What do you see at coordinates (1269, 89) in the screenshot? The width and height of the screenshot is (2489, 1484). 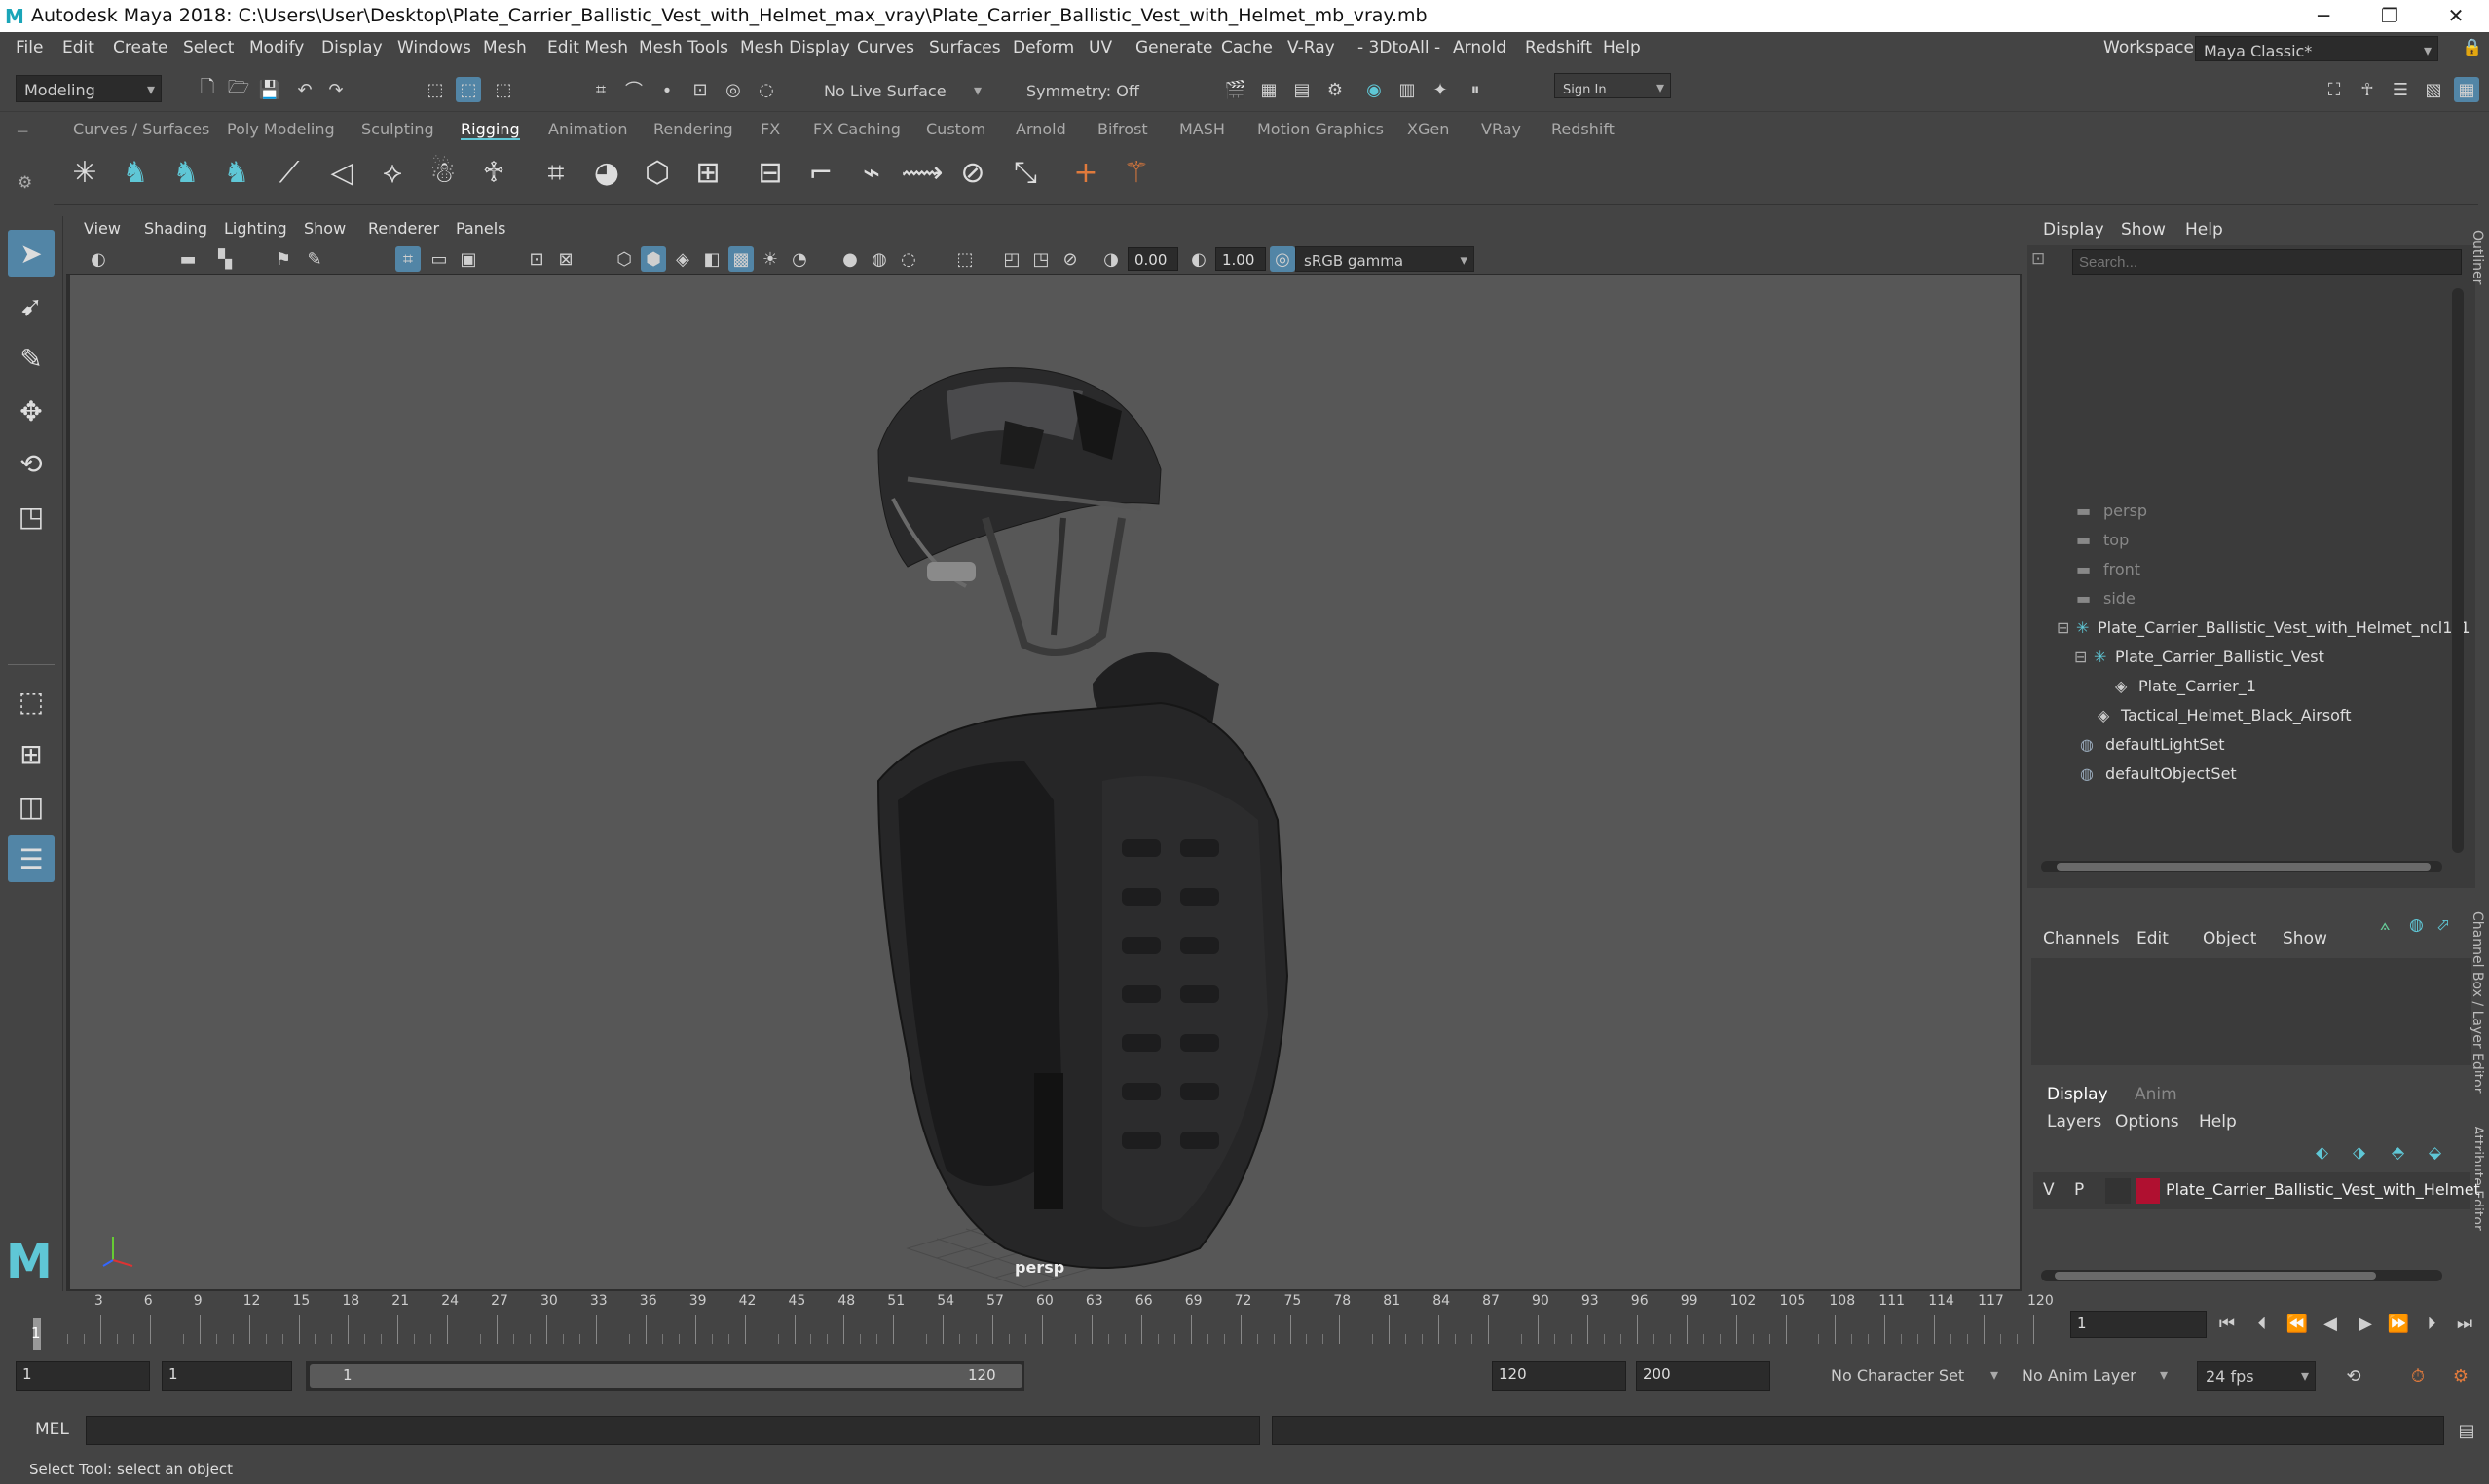 I see `render-frame-icon: ▦` at bounding box center [1269, 89].